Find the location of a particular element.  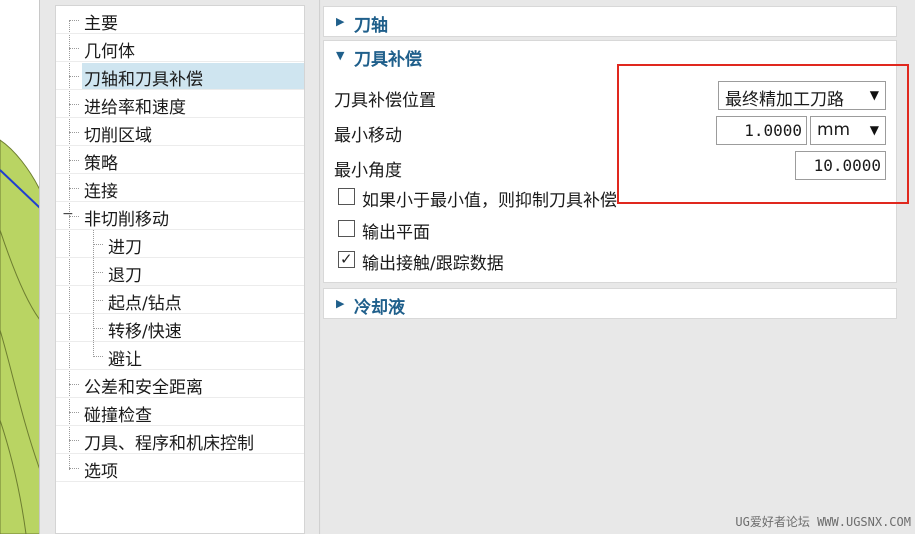

nav-item: 转移/快速 is located at coordinates (180, 328).